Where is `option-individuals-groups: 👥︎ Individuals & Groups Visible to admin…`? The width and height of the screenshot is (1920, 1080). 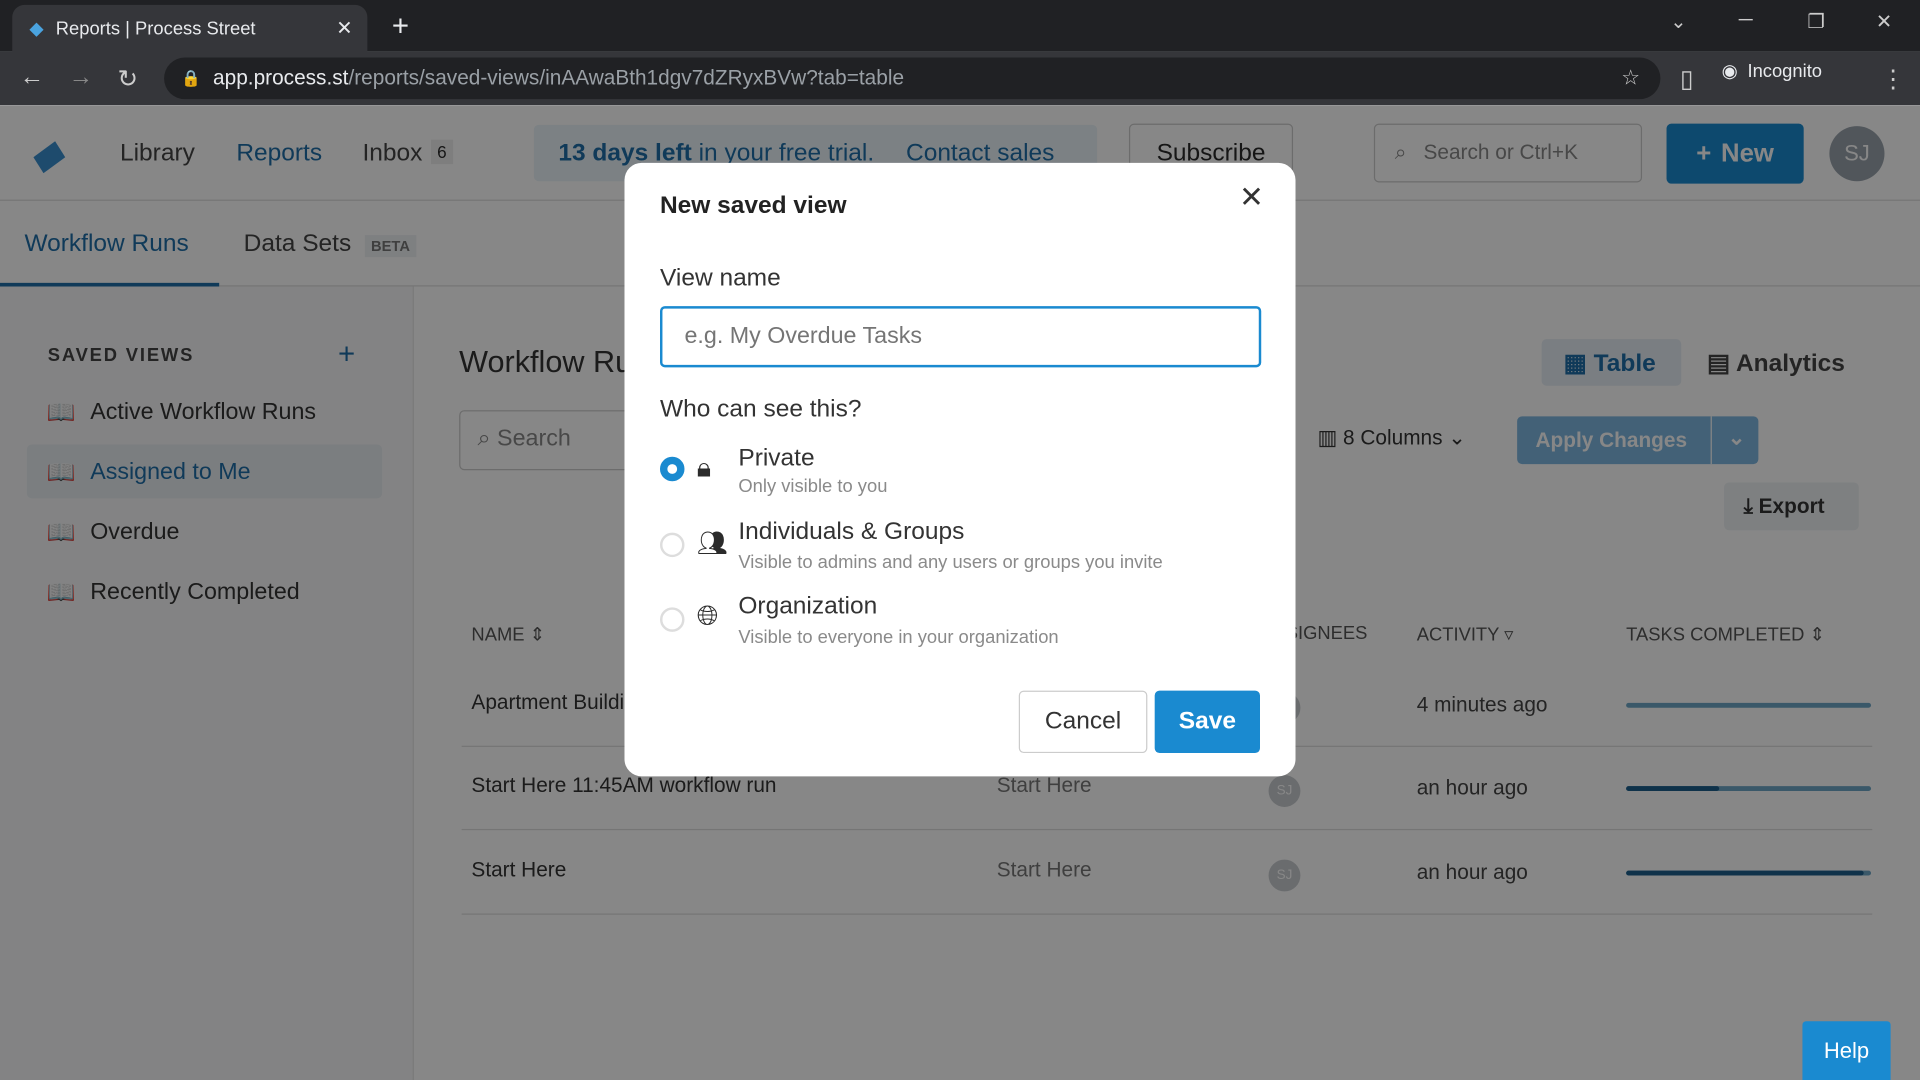
option-individuals-groups: 👥︎ Individuals & Groups Visible to admin… is located at coordinates (954, 552).